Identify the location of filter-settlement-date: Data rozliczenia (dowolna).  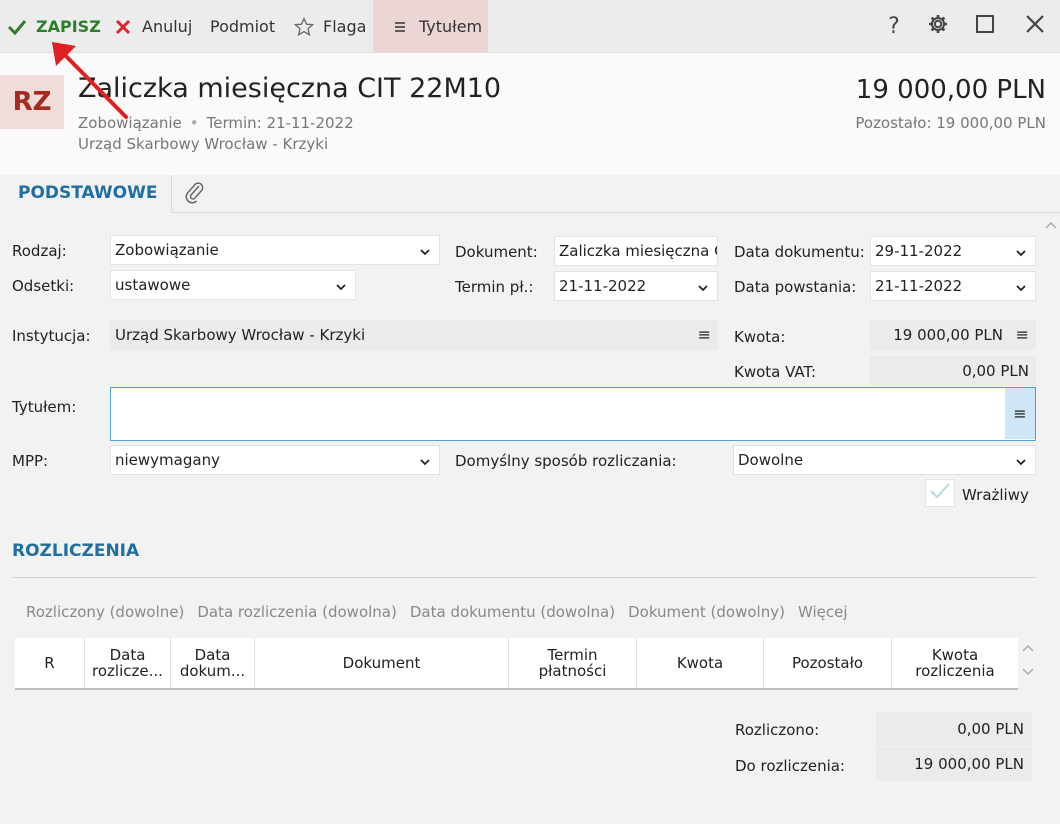
(297, 612).